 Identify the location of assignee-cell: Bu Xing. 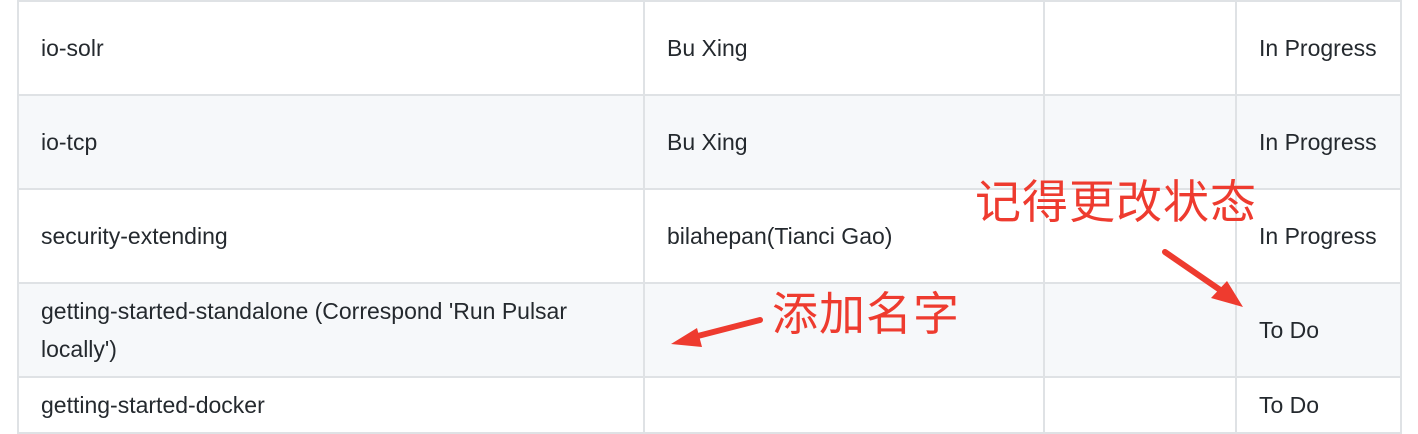
(844, 48).